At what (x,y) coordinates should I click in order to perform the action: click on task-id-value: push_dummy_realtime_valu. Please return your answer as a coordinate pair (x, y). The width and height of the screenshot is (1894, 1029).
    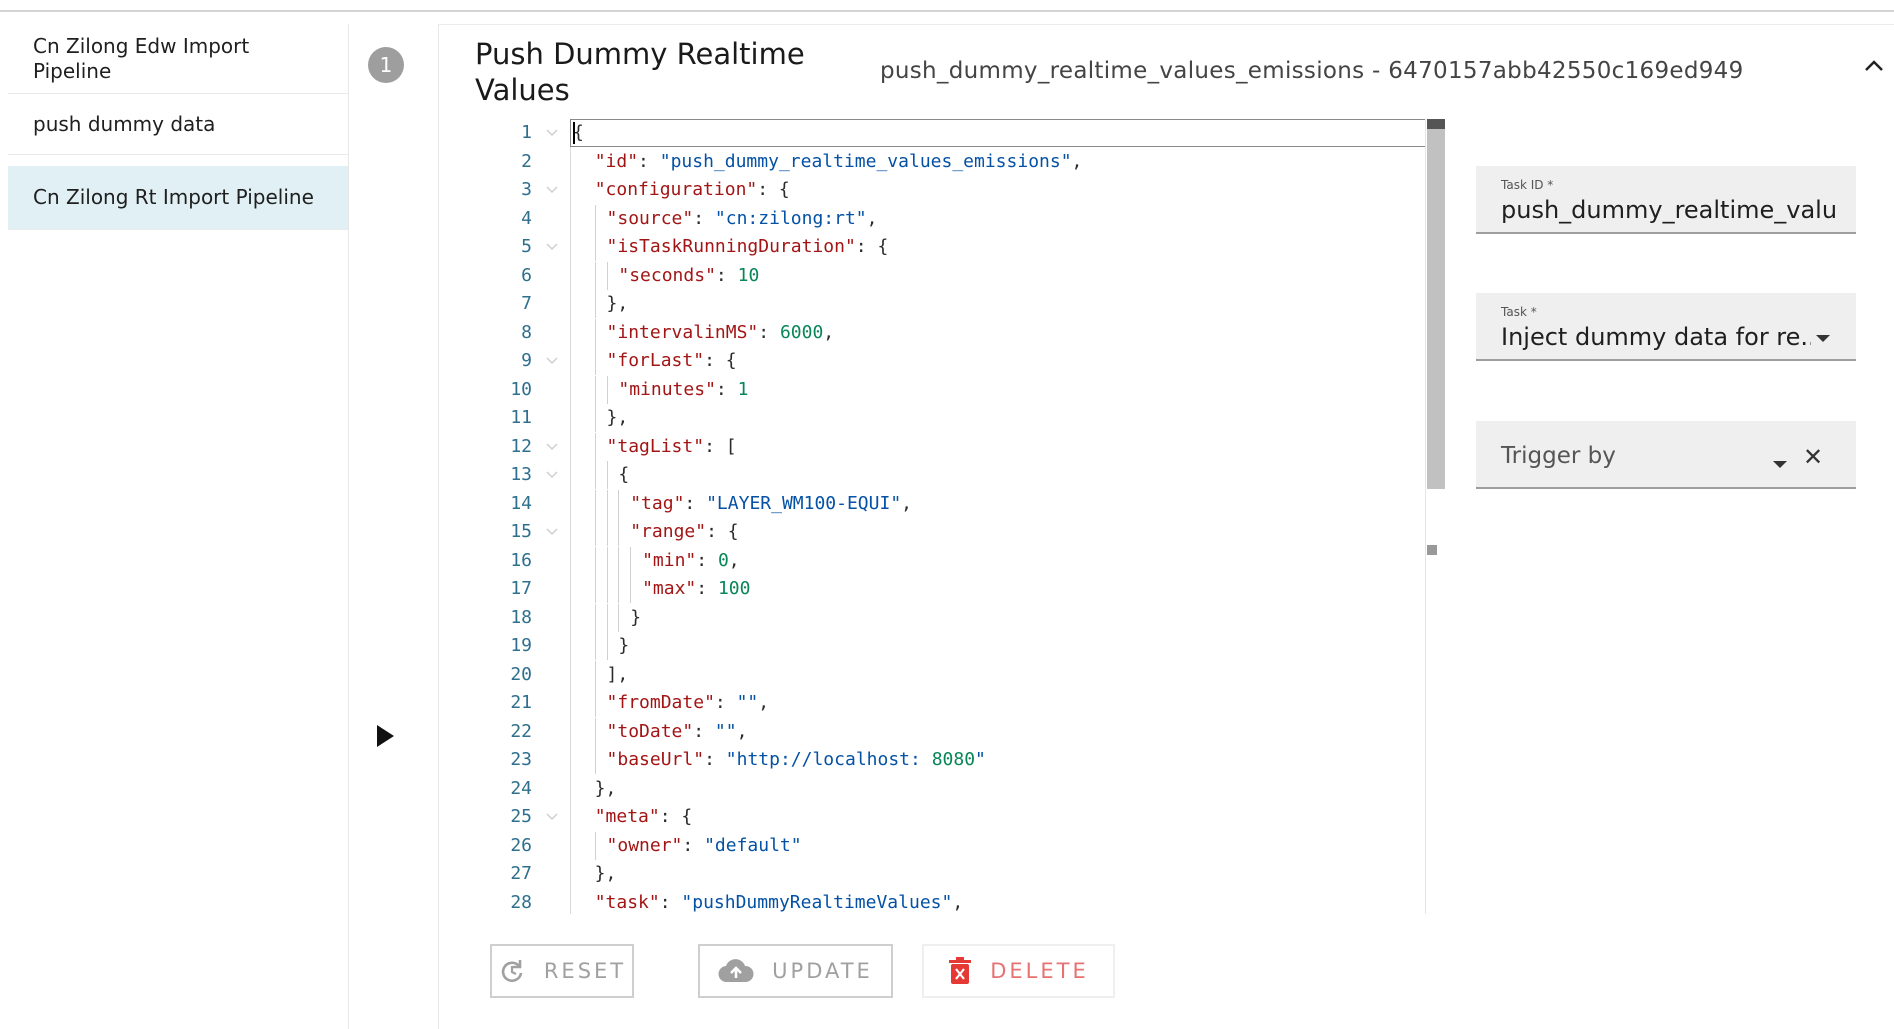
    Looking at the image, I should click on (1673, 210).